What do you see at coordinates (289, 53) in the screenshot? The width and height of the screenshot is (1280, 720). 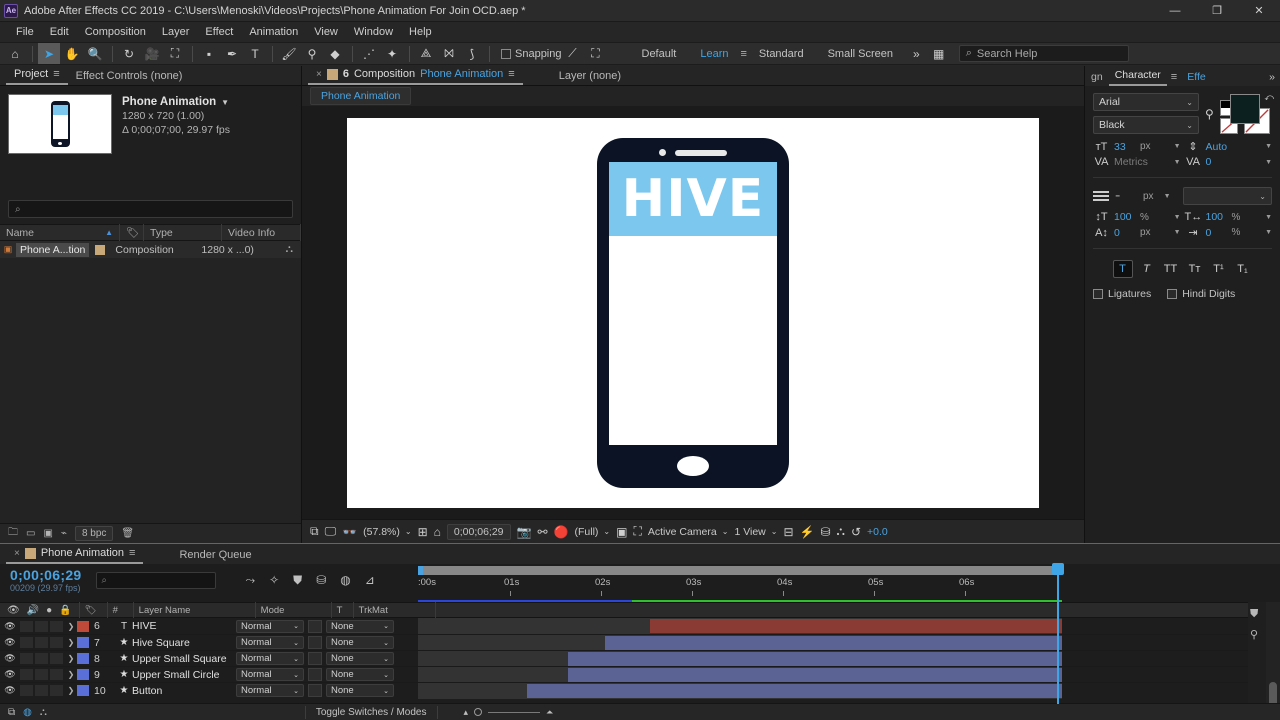 I see `brush-tool-icon: 🖌` at bounding box center [289, 53].